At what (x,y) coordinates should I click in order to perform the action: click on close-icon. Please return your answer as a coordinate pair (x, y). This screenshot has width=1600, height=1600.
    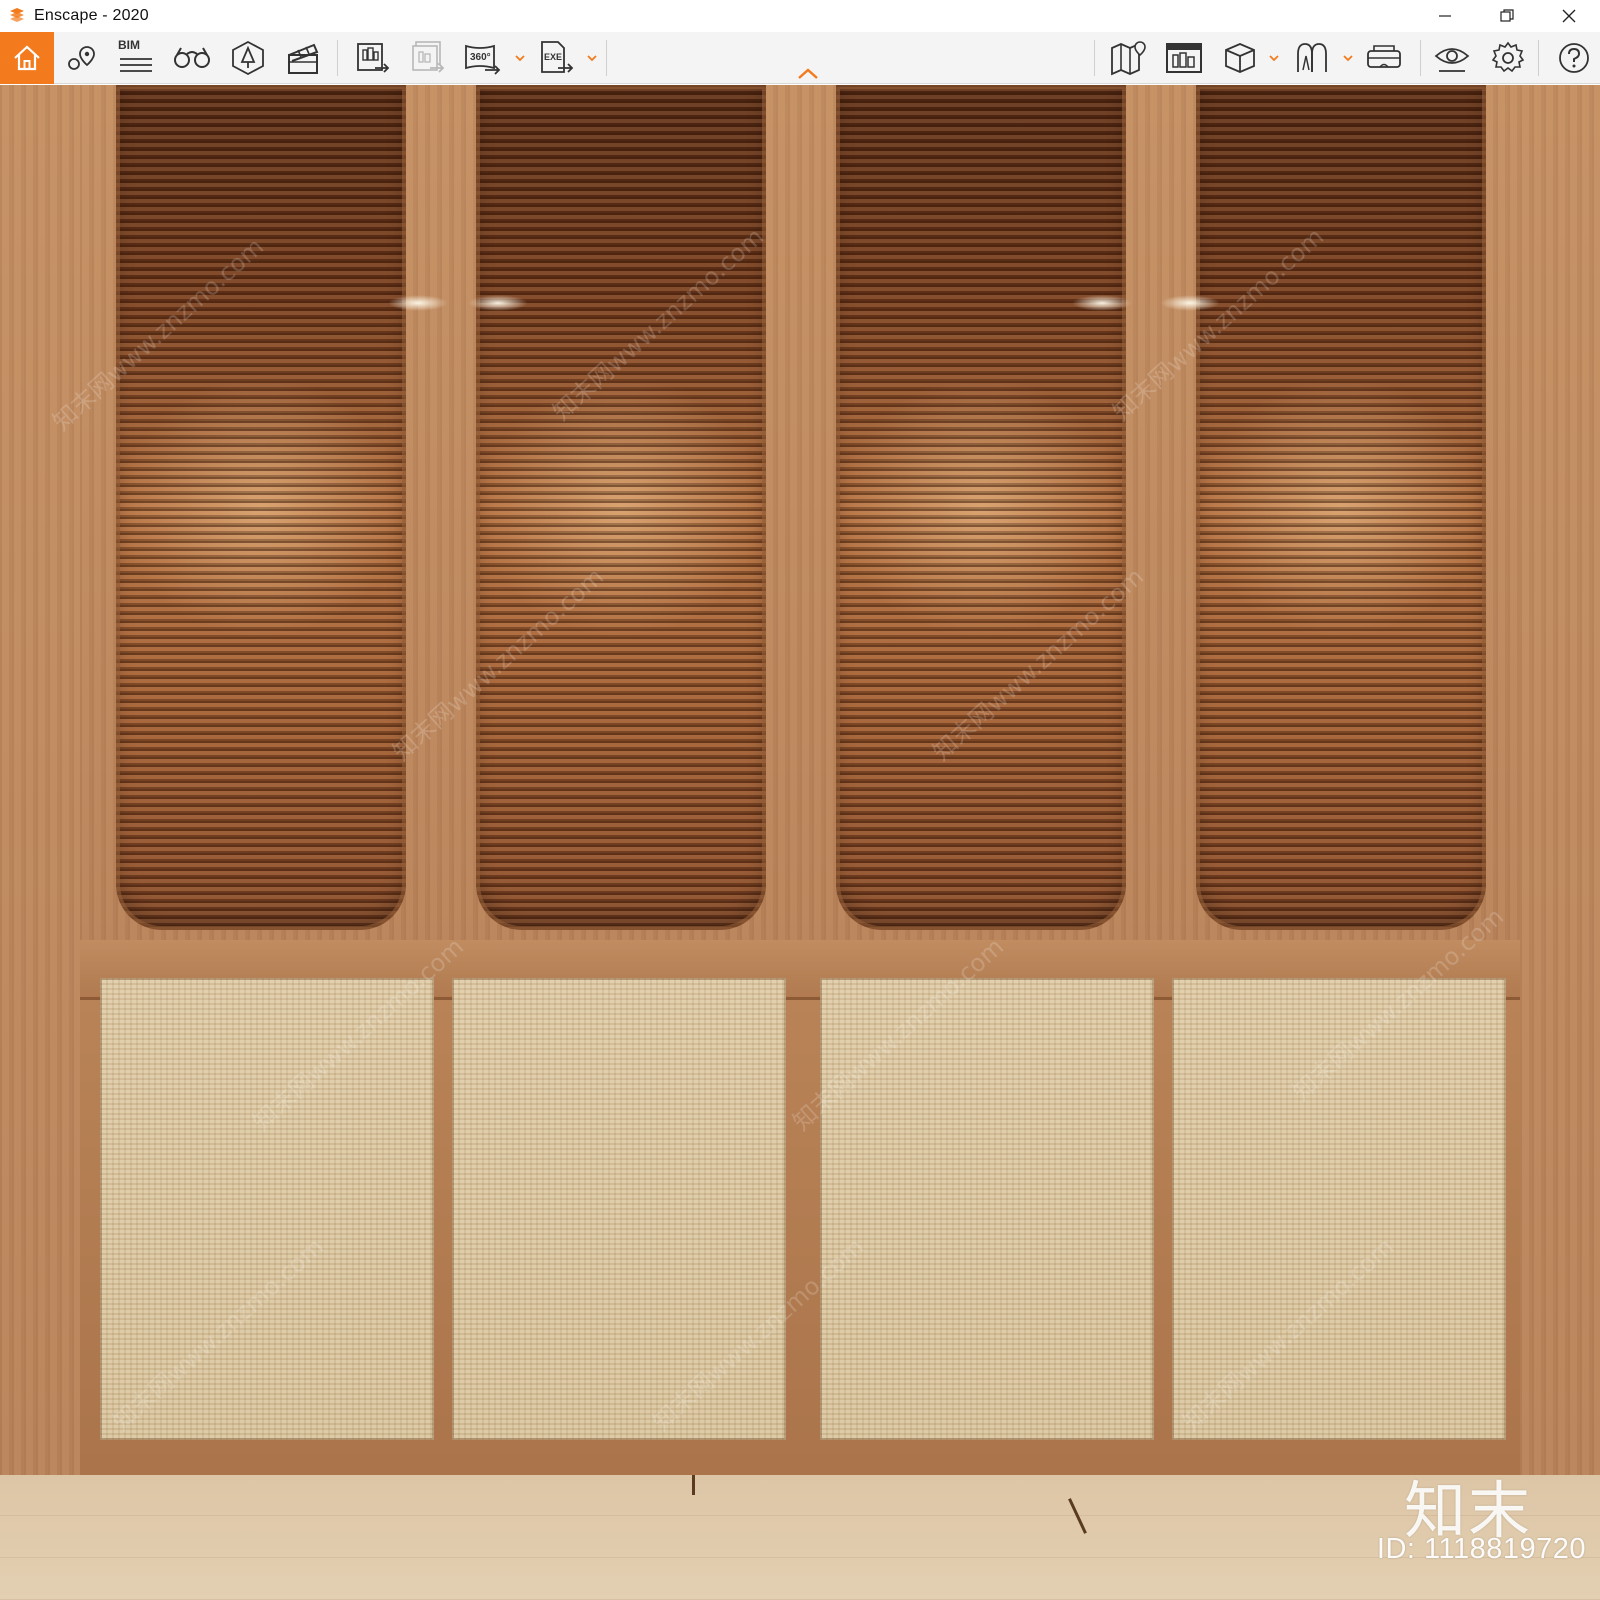
    Looking at the image, I should click on (1569, 16).